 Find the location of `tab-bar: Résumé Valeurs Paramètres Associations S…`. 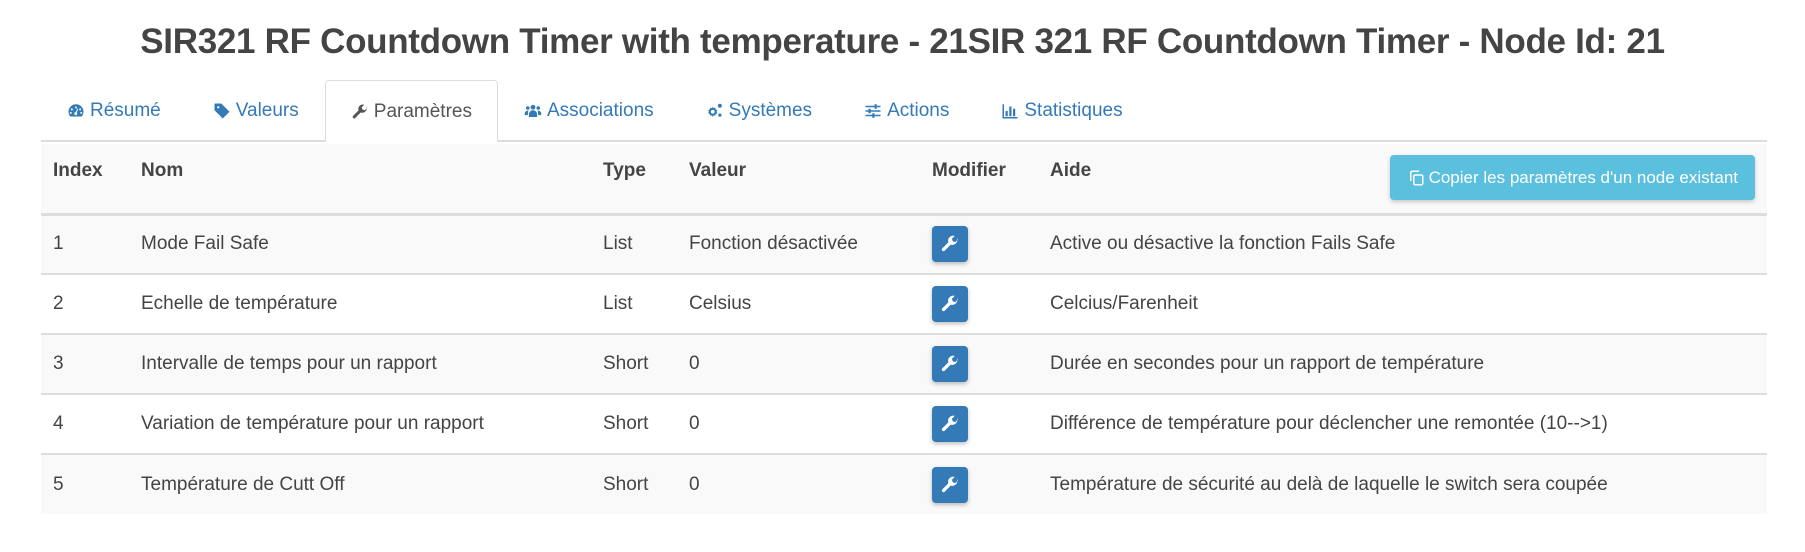

tab-bar: Résumé Valeurs Paramètres Associations S… is located at coordinates (904, 111).